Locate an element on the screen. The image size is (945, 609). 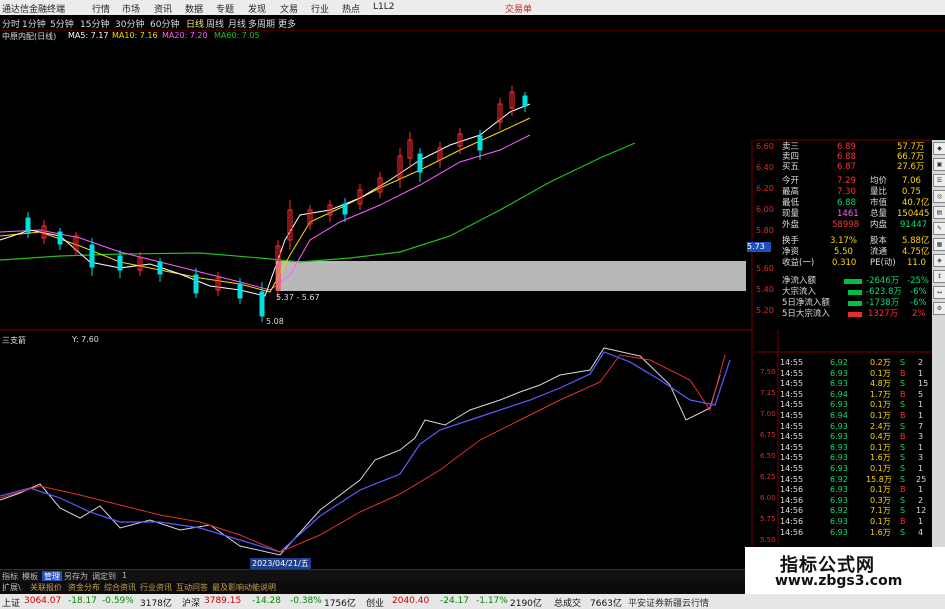
tick-row: 14:55 6.93 0.4万 B 3 is located at coordinates (852, 437).